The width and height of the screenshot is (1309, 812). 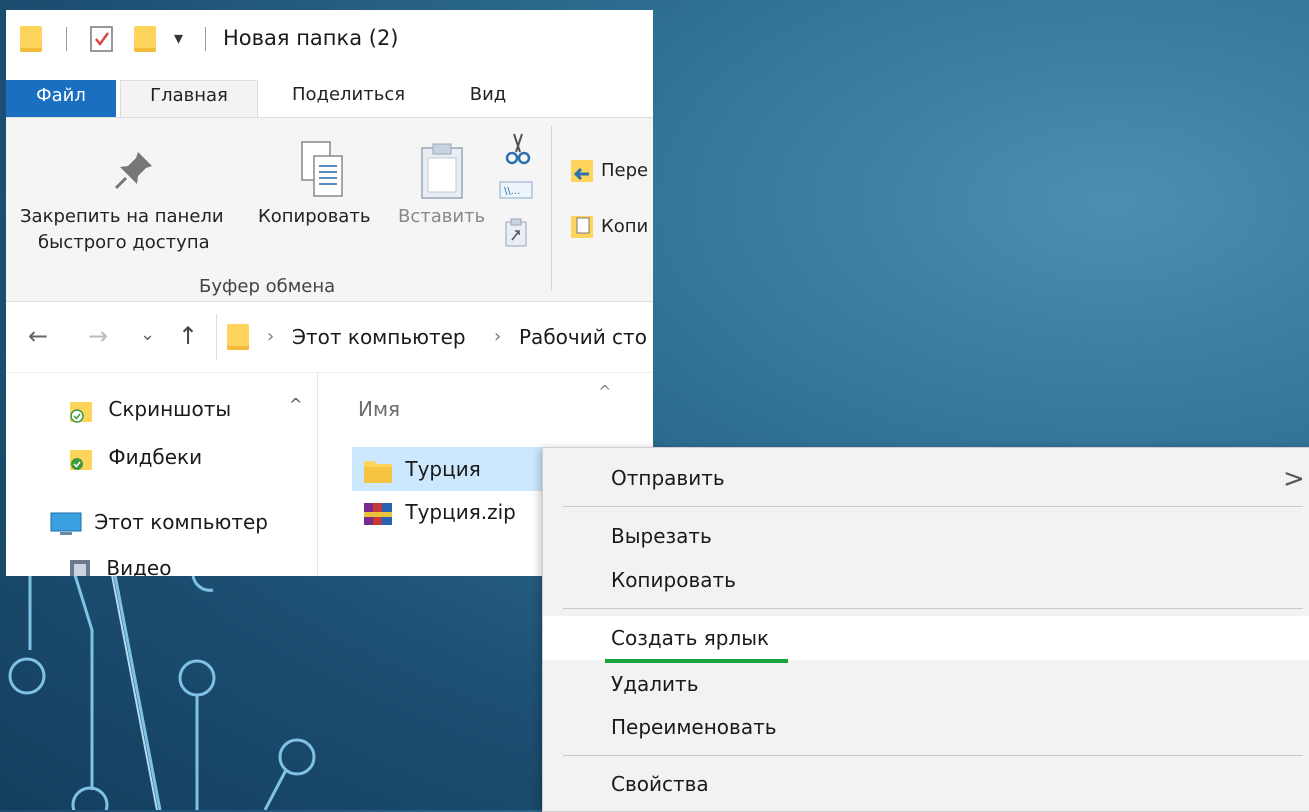 What do you see at coordinates (322, 169) in the screenshot?
I see `copy-icon` at bounding box center [322, 169].